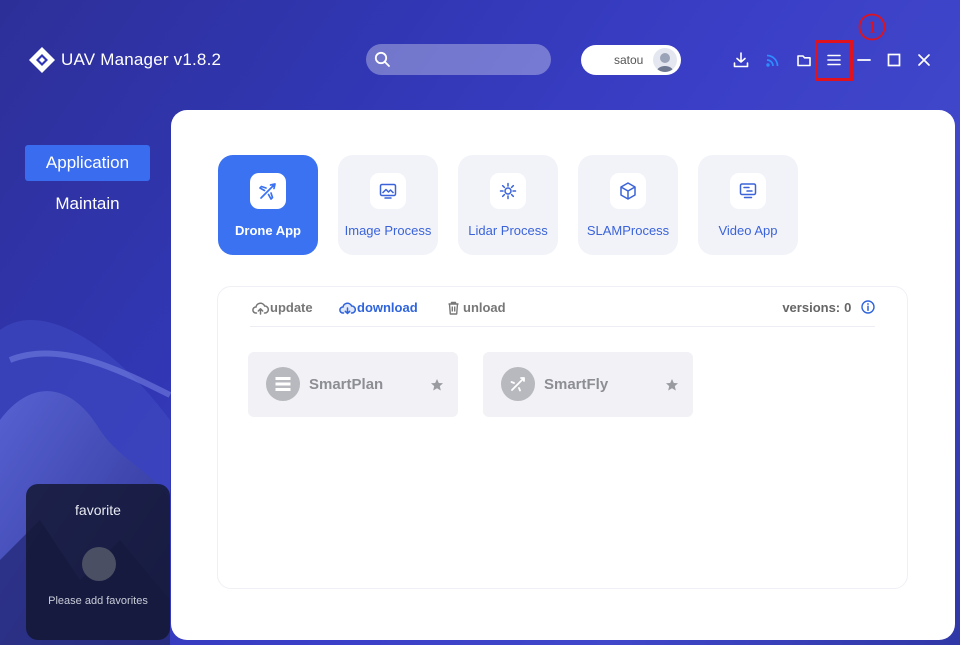 This screenshot has width=960, height=645. I want to click on favorites-panel: favorite Please add favorites, so click(98, 562).